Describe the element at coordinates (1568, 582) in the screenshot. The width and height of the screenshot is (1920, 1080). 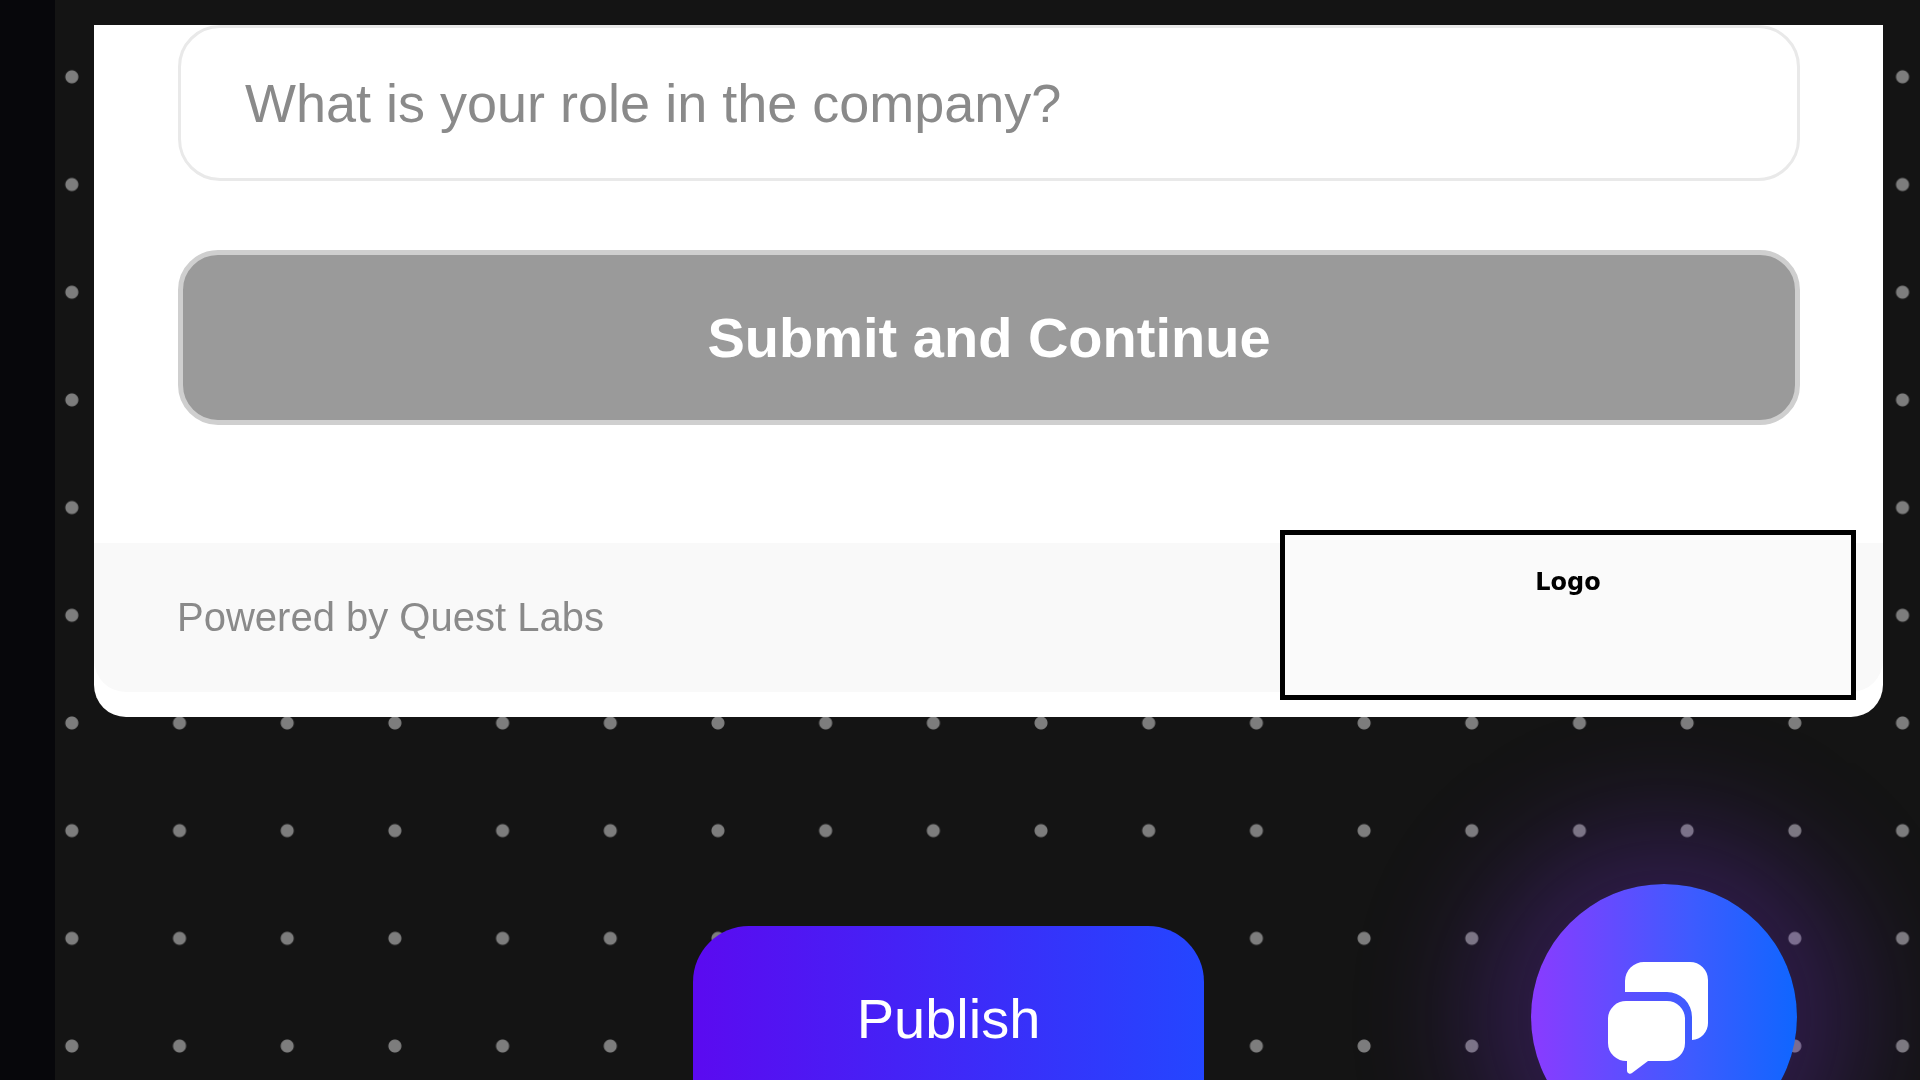
I see `logo-label: Logo` at that location.